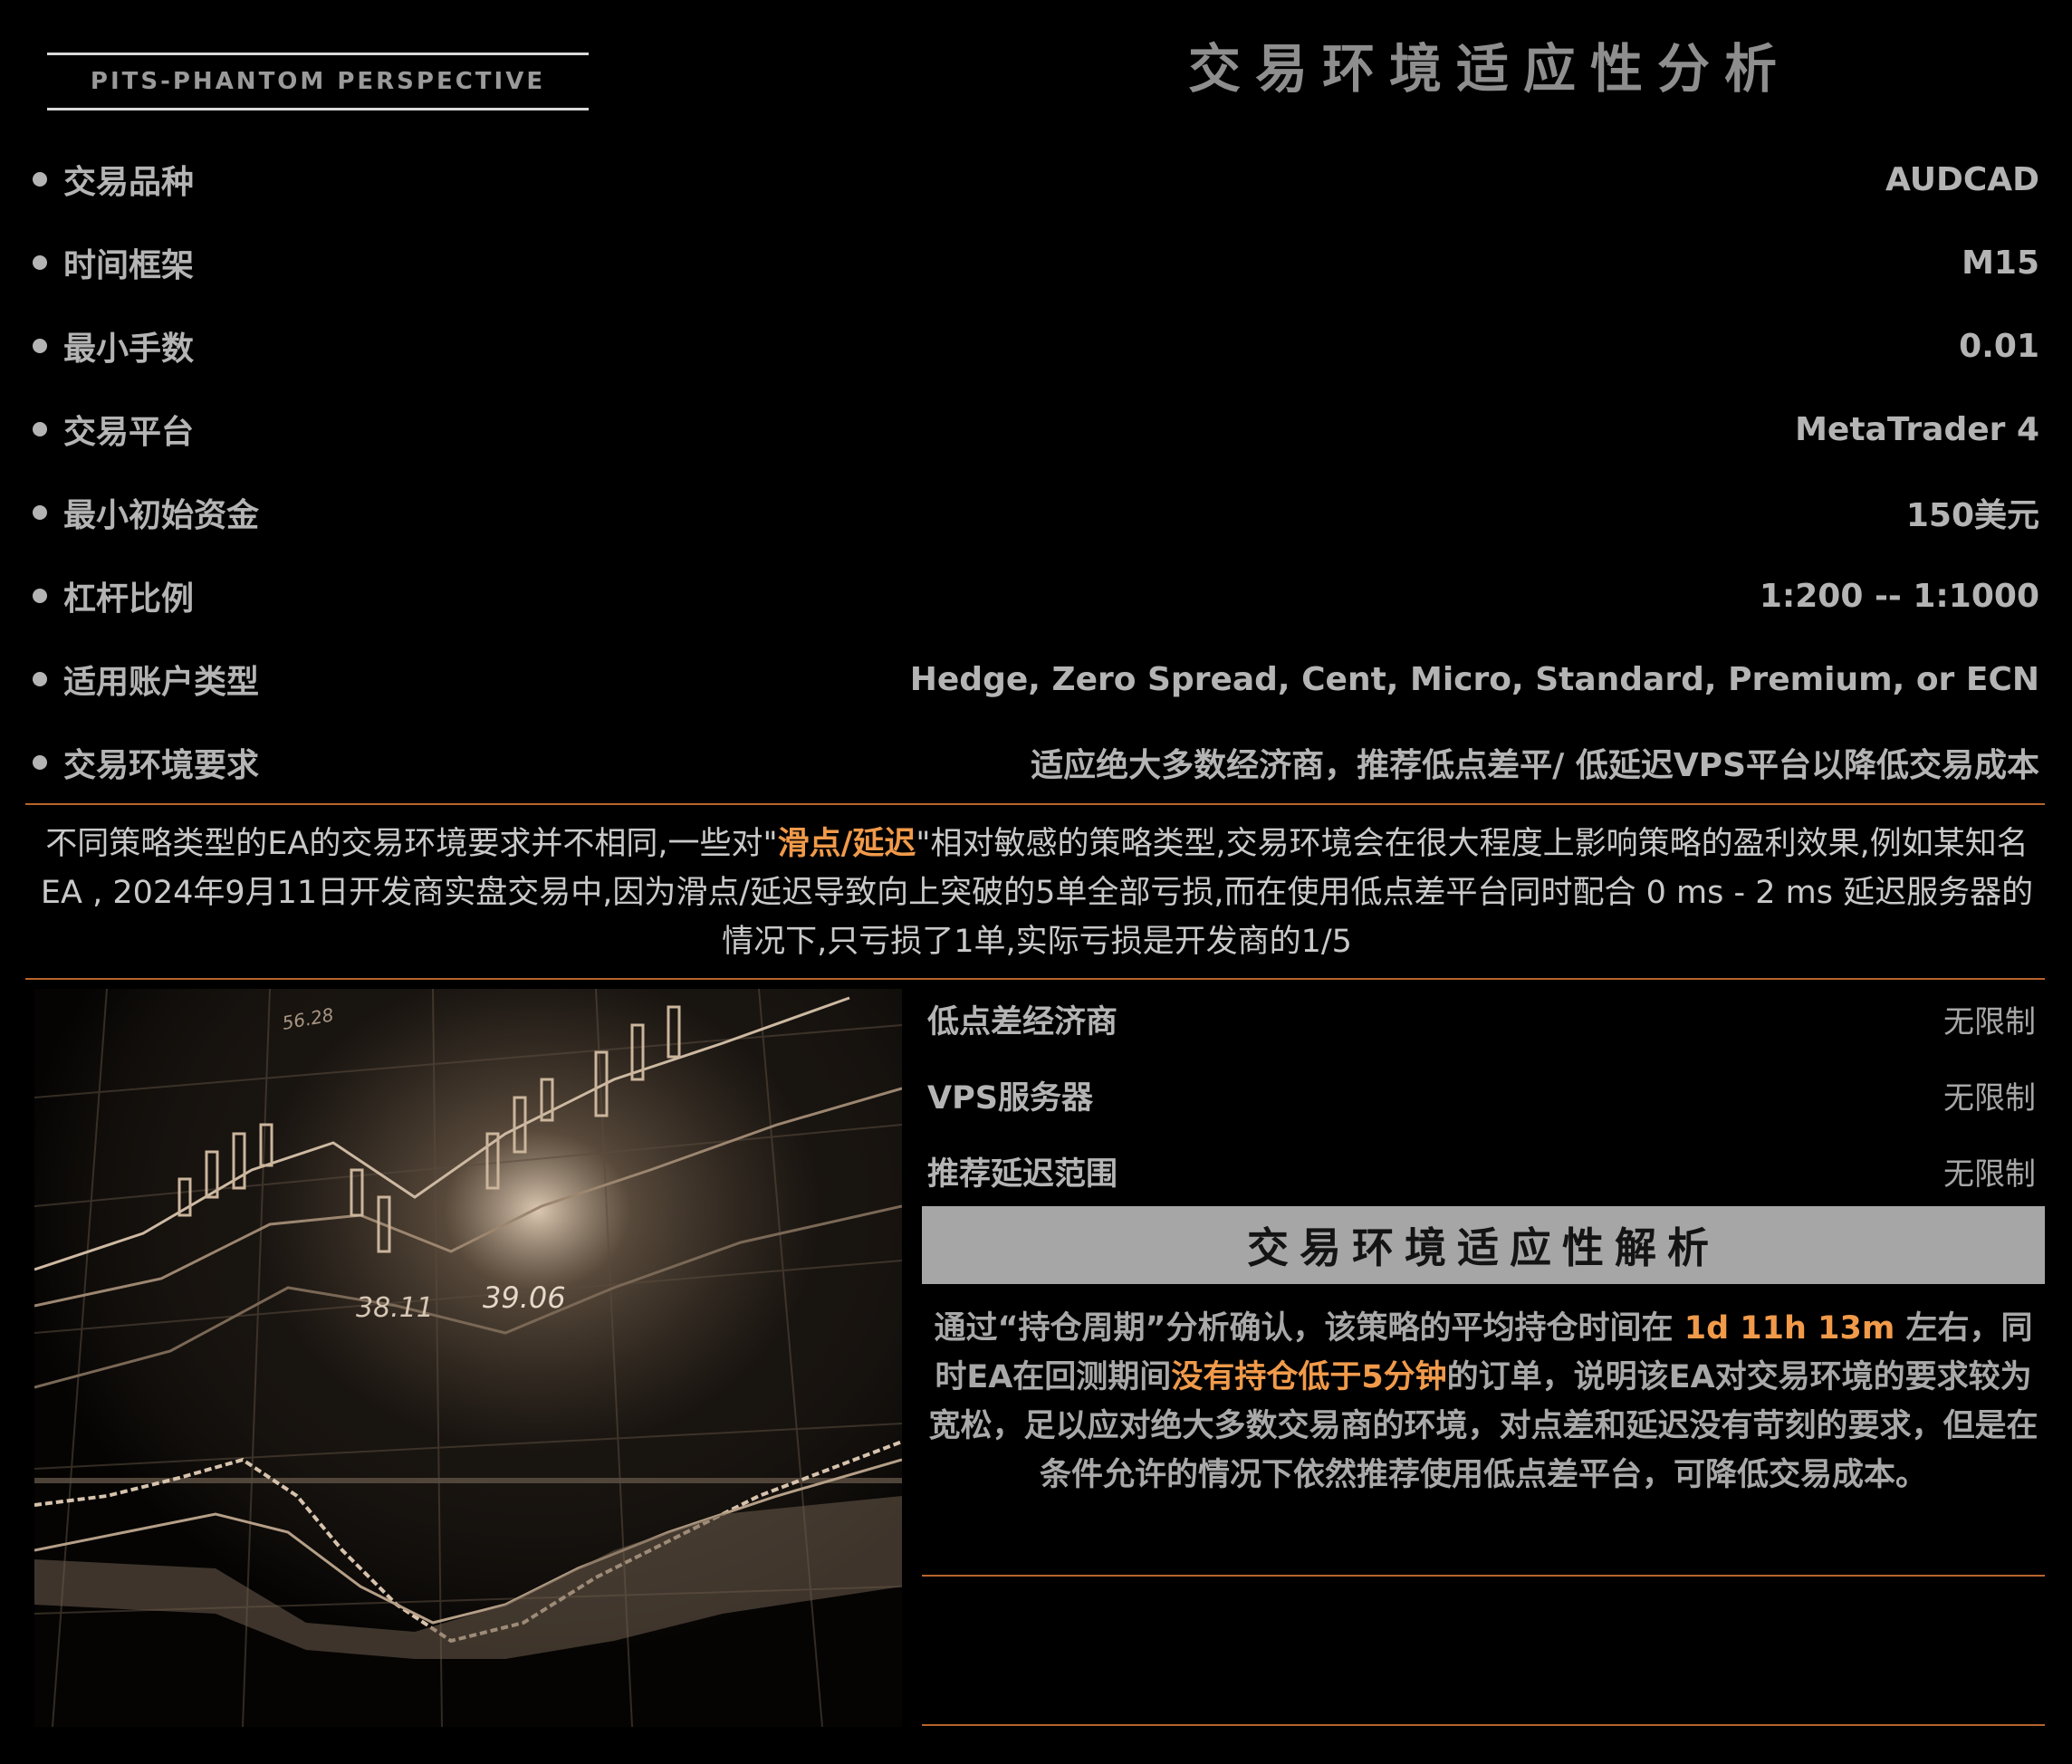 This screenshot has height=1764, width=2072. What do you see at coordinates (1010, 1098) in the screenshot?
I see `env-label: VPS服务器` at bounding box center [1010, 1098].